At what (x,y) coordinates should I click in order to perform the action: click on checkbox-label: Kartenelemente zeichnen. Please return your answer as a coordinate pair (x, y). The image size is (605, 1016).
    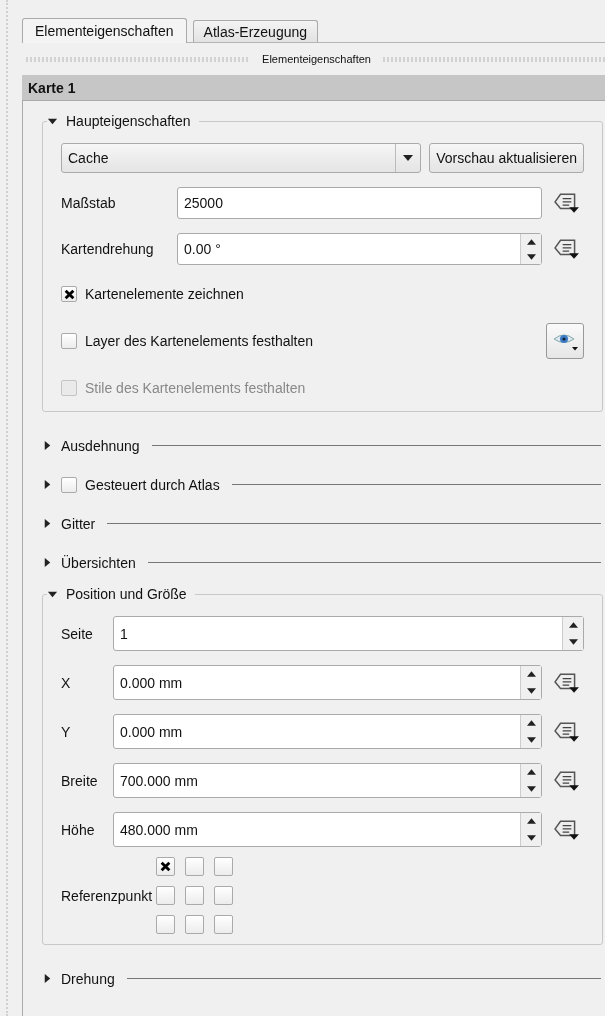
    Looking at the image, I should click on (165, 294).